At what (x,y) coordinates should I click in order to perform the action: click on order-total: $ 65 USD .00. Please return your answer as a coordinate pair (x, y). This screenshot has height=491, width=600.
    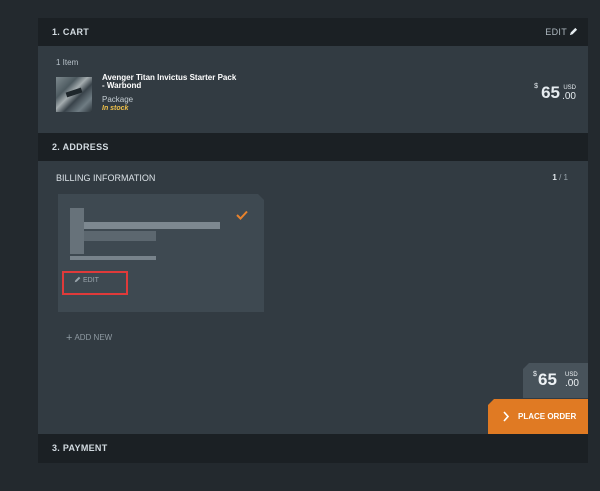
    Looking at the image, I should click on (555, 380).